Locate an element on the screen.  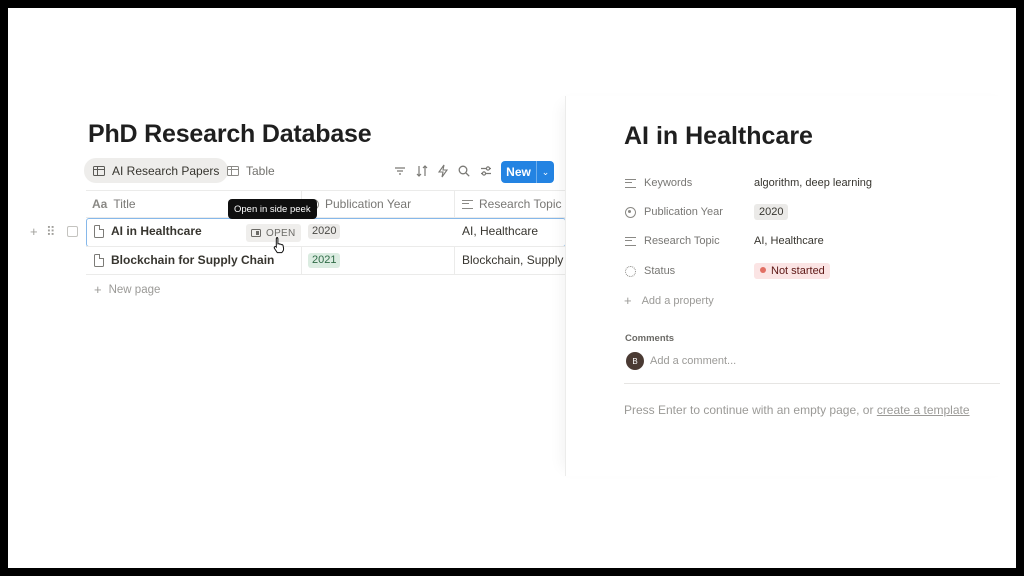
filter-icon is located at coordinates (400, 171).